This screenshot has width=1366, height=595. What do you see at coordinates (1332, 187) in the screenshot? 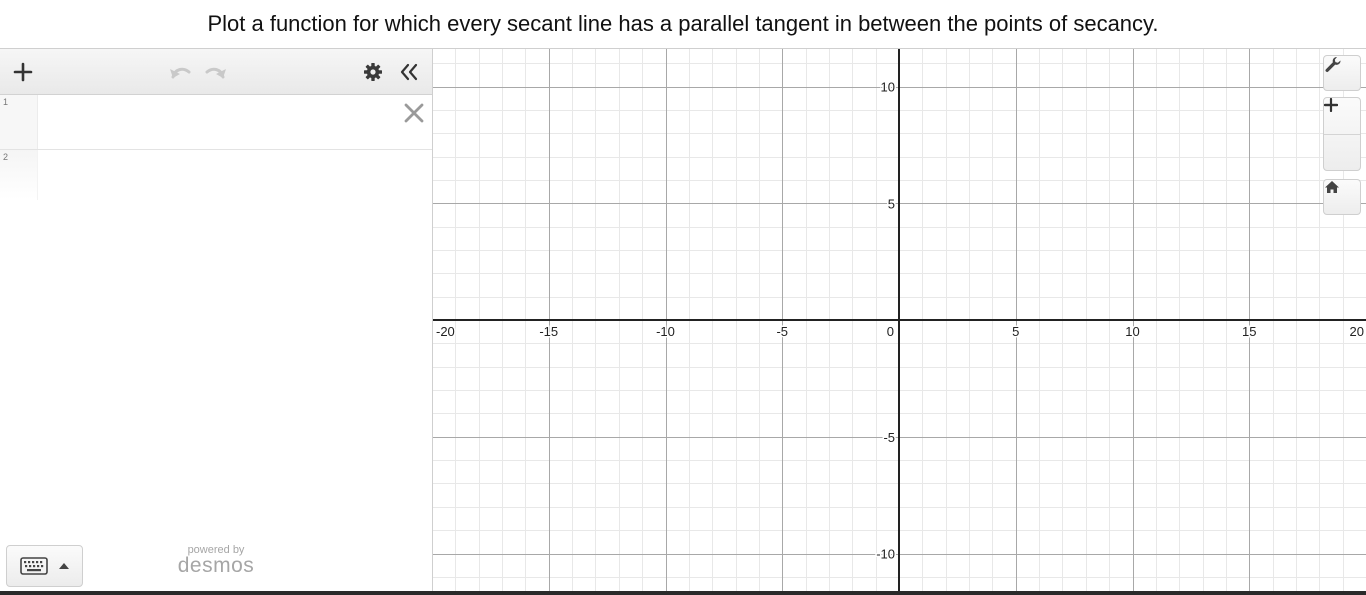
I see `home-icon` at bounding box center [1332, 187].